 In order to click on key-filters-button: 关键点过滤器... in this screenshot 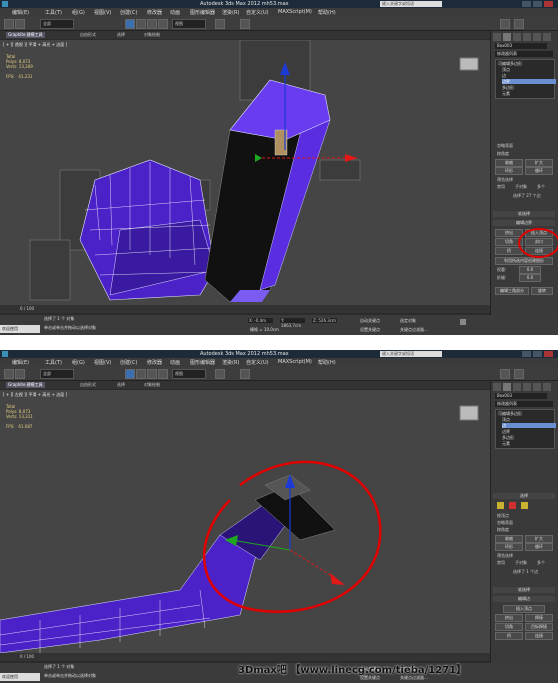, I will do `click(414, 330)`.